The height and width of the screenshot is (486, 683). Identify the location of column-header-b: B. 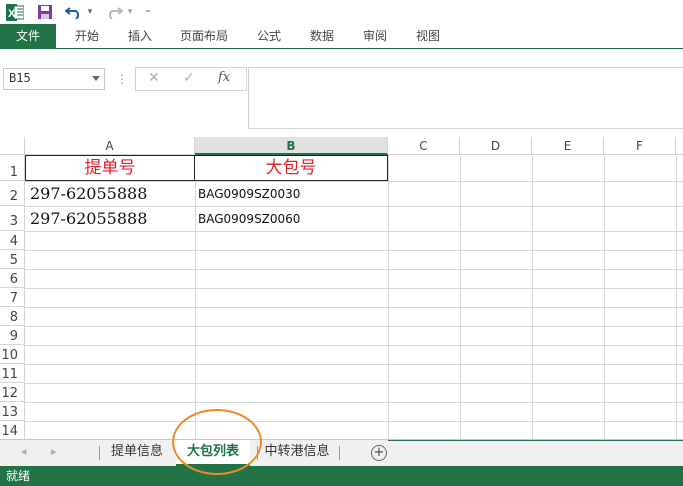
(291, 146).